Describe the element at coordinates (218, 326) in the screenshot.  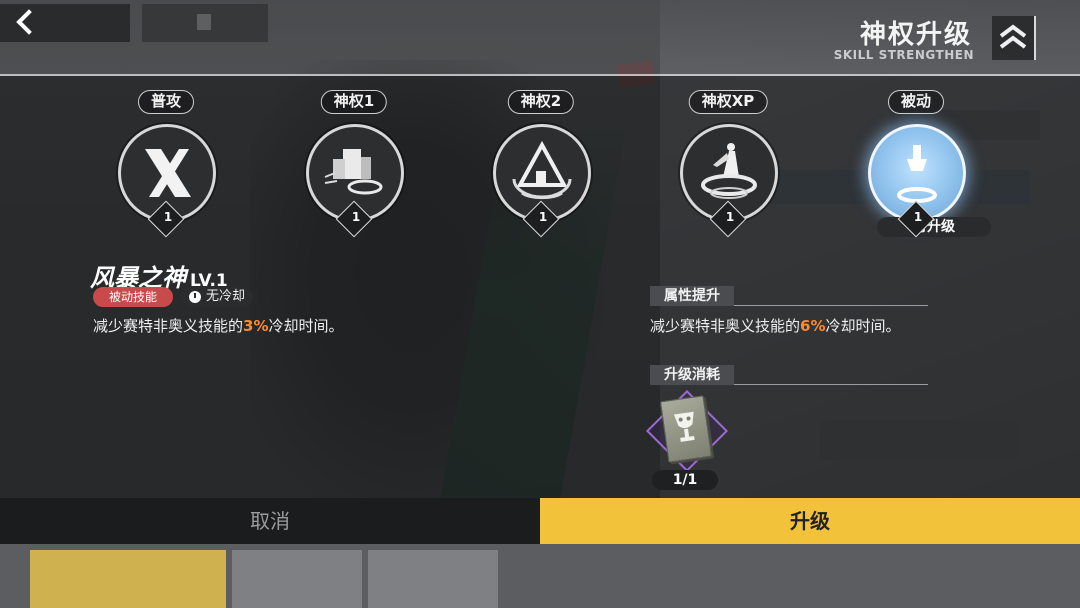
I see `skill-description: 减少赛特非奥义技能的3%冷却时间。` at that location.